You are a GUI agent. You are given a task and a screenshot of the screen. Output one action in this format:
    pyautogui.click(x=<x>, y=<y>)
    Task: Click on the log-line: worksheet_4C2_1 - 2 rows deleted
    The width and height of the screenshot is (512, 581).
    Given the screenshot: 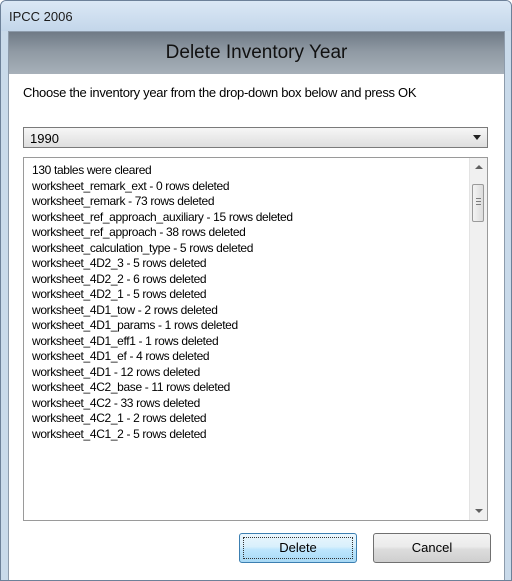 What is the action you would take?
    pyautogui.click(x=119, y=418)
    